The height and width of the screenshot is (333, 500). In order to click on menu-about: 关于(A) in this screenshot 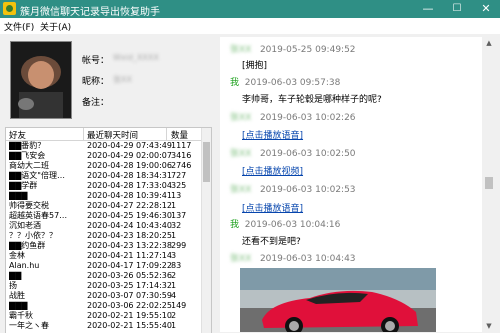, I will do `click(55, 26)`.